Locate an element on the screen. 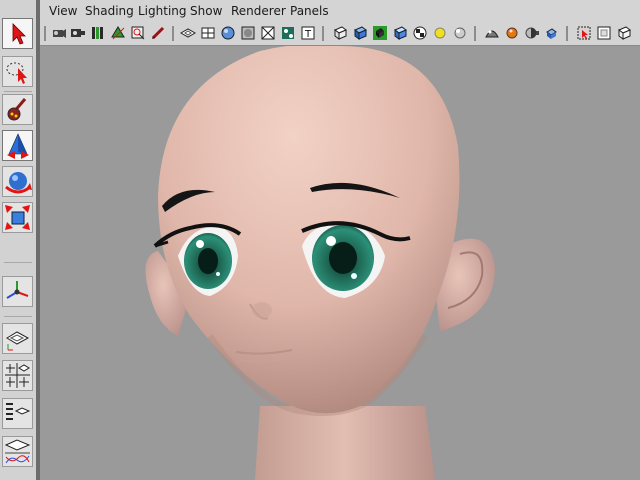 This screenshot has height=480, width=640. rotate-tool-button is located at coordinates (17, 181).